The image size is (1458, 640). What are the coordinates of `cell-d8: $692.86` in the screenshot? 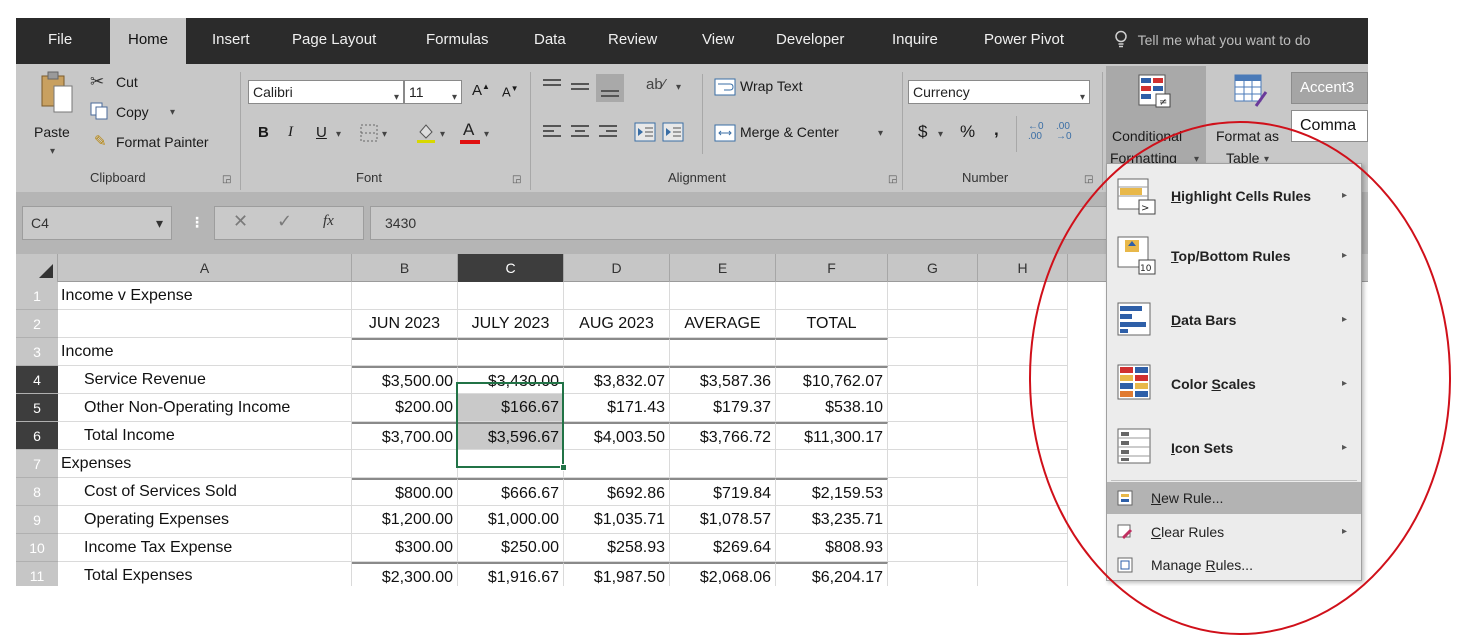 It's located at (617, 492).